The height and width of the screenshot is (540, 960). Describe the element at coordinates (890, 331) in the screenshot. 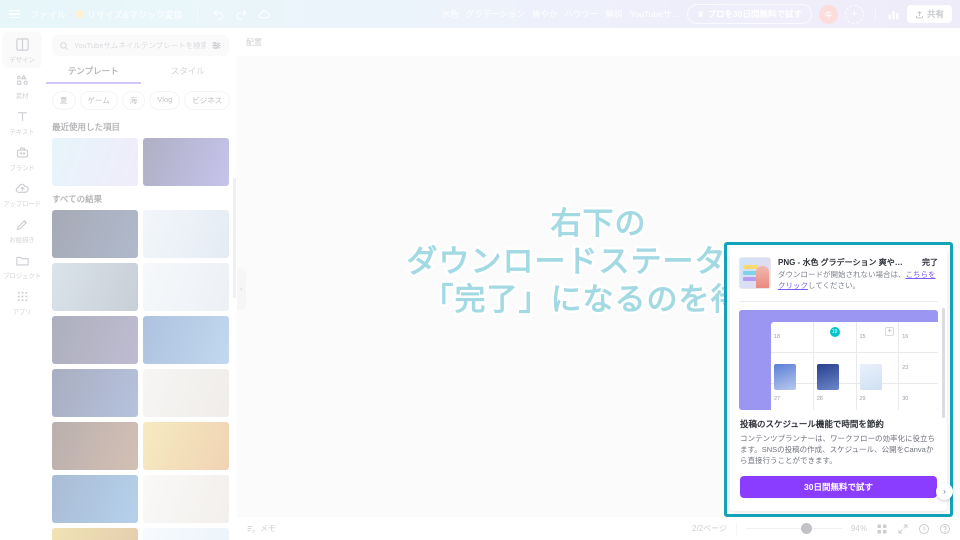

I see `calendar-add-icon: +` at that location.